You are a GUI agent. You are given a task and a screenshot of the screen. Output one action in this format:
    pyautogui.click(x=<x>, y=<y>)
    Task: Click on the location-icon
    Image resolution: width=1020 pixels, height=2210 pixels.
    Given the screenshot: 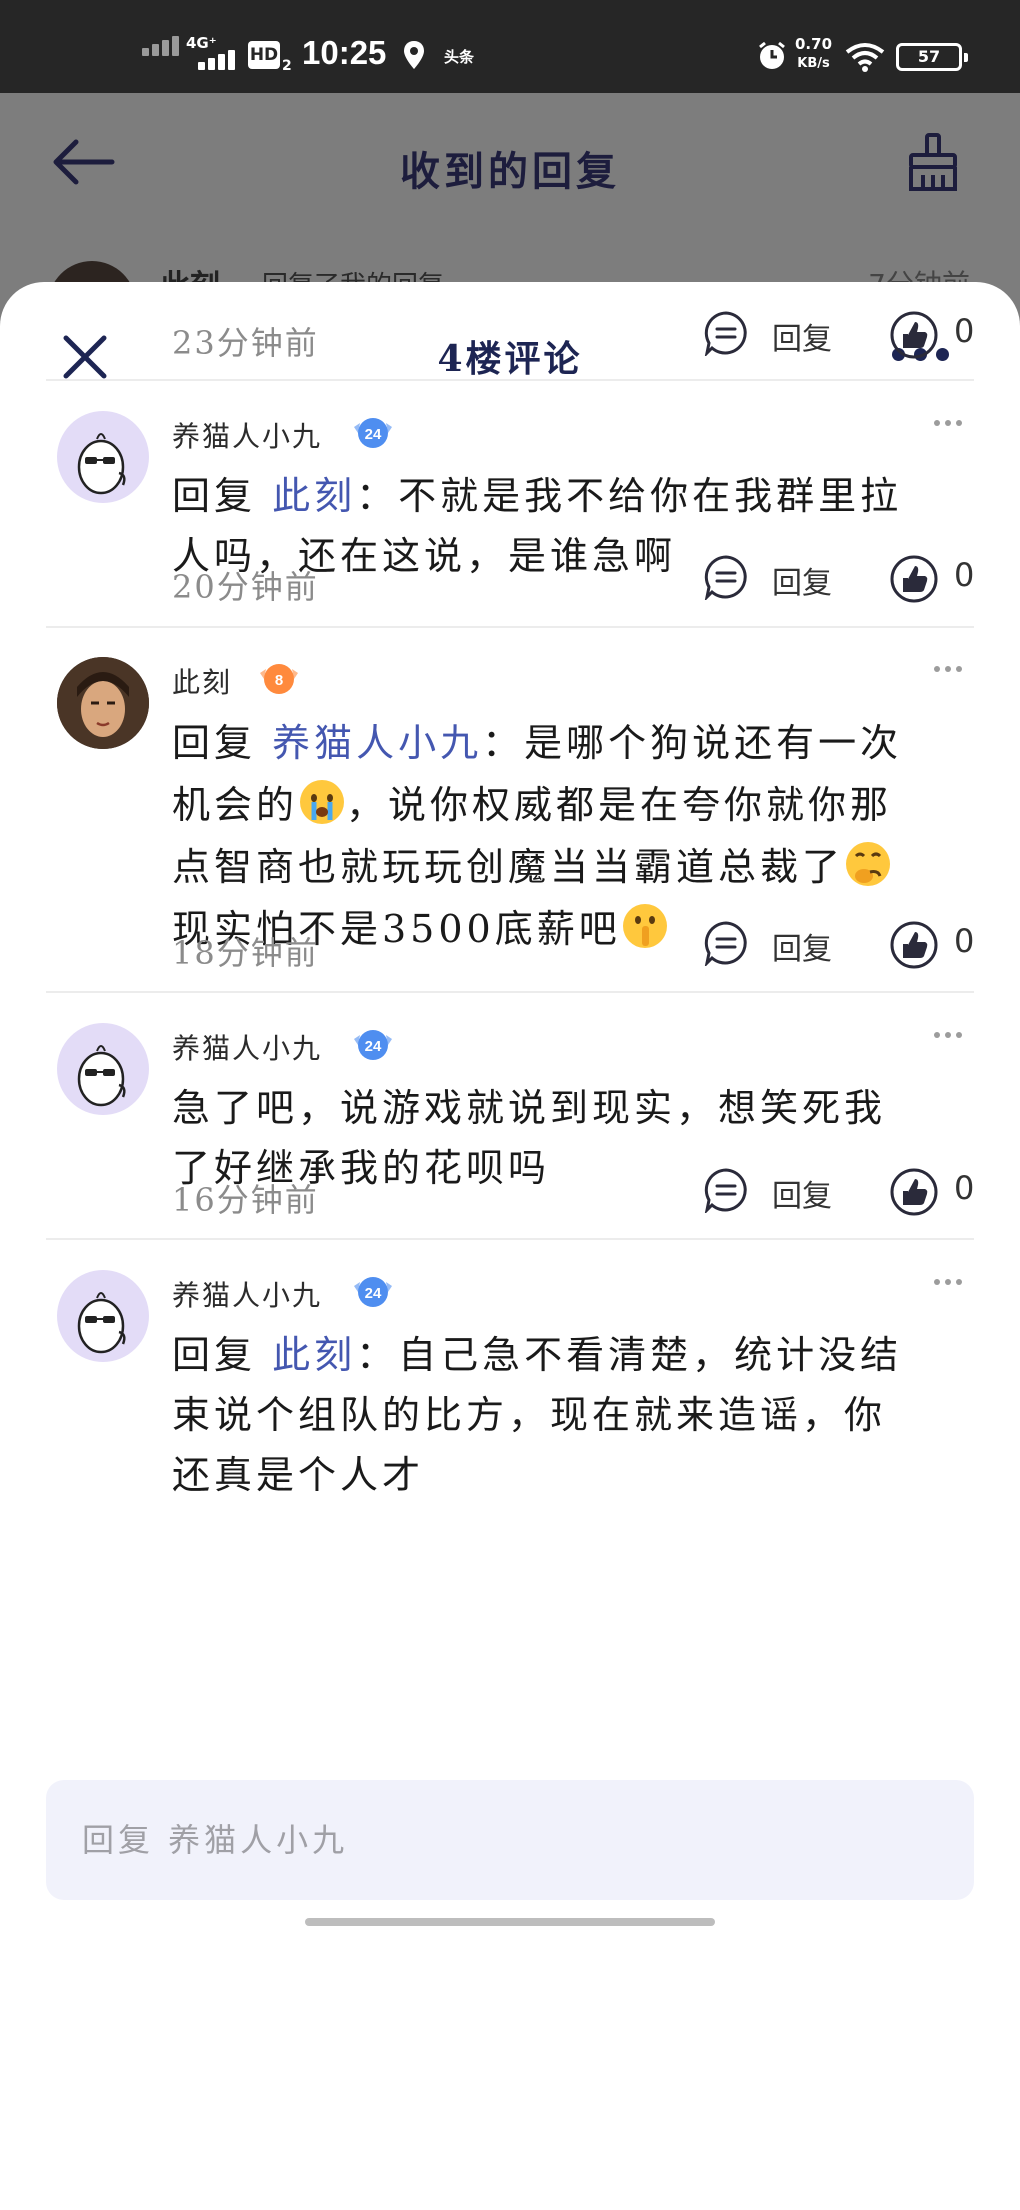 What is the action you would take?
    pyautogui.click(x=414, y=55)
    